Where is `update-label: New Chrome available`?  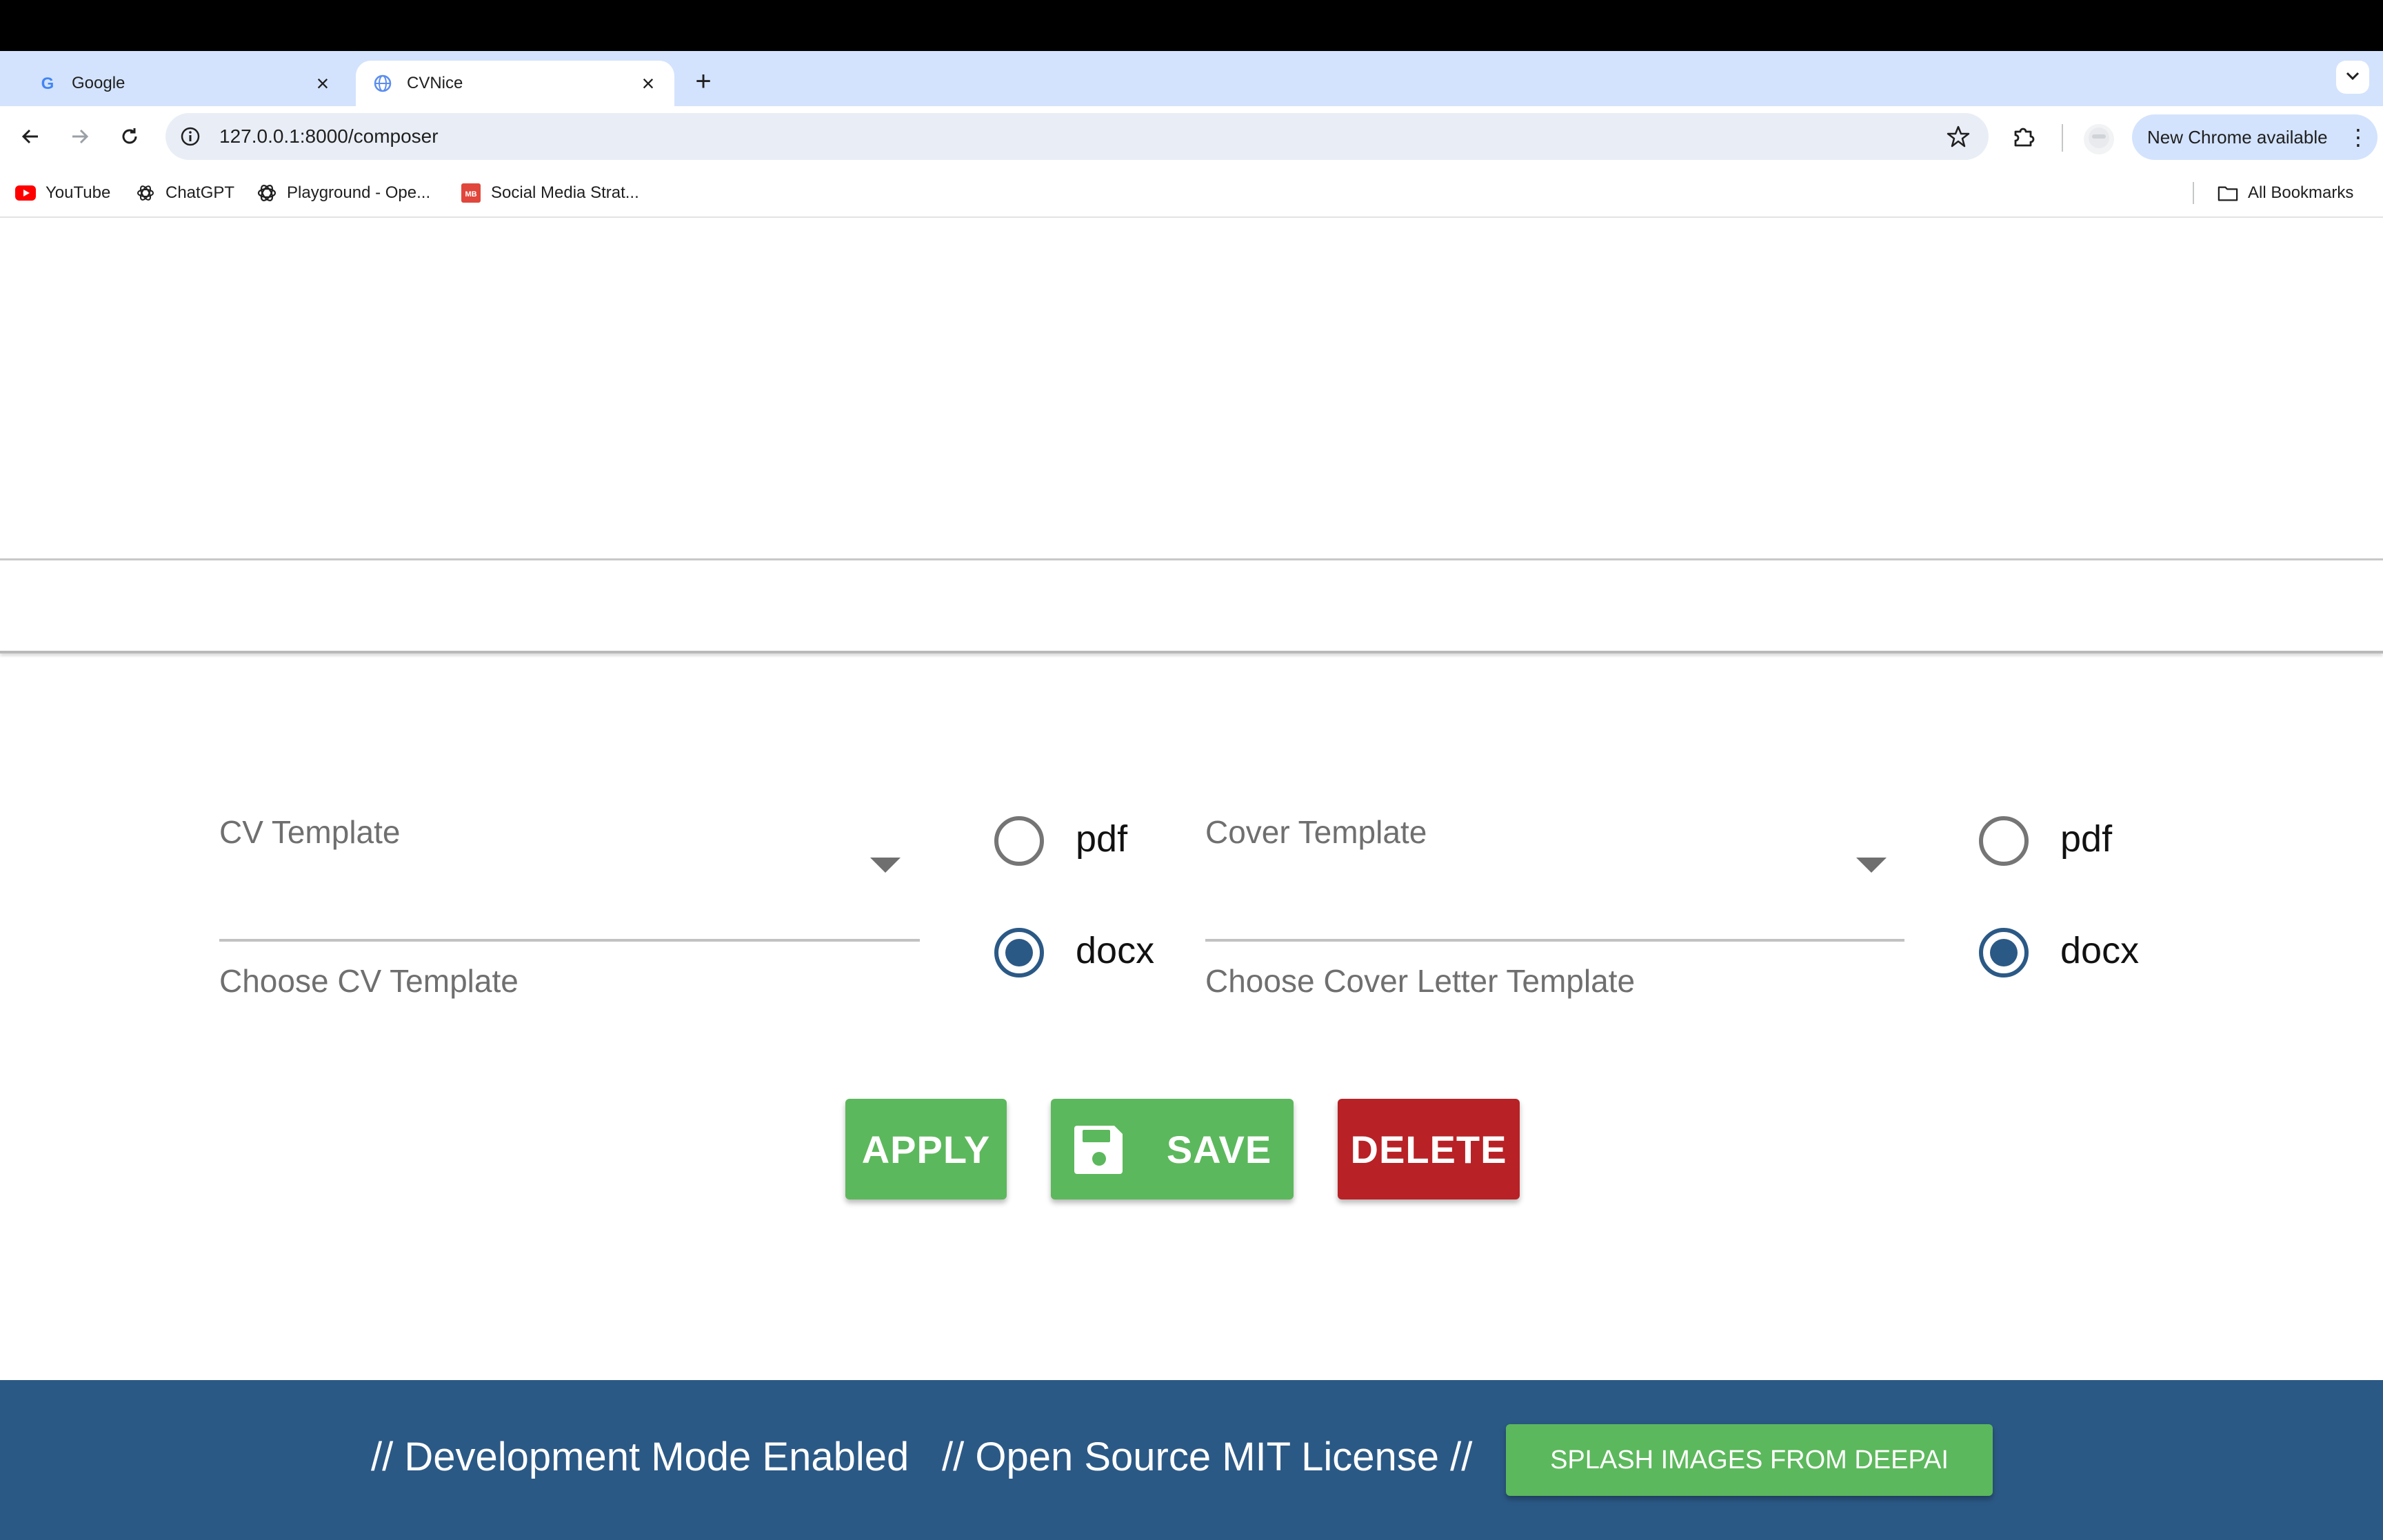
update-label: New Chrome available is located at coordinates (2237, 137).